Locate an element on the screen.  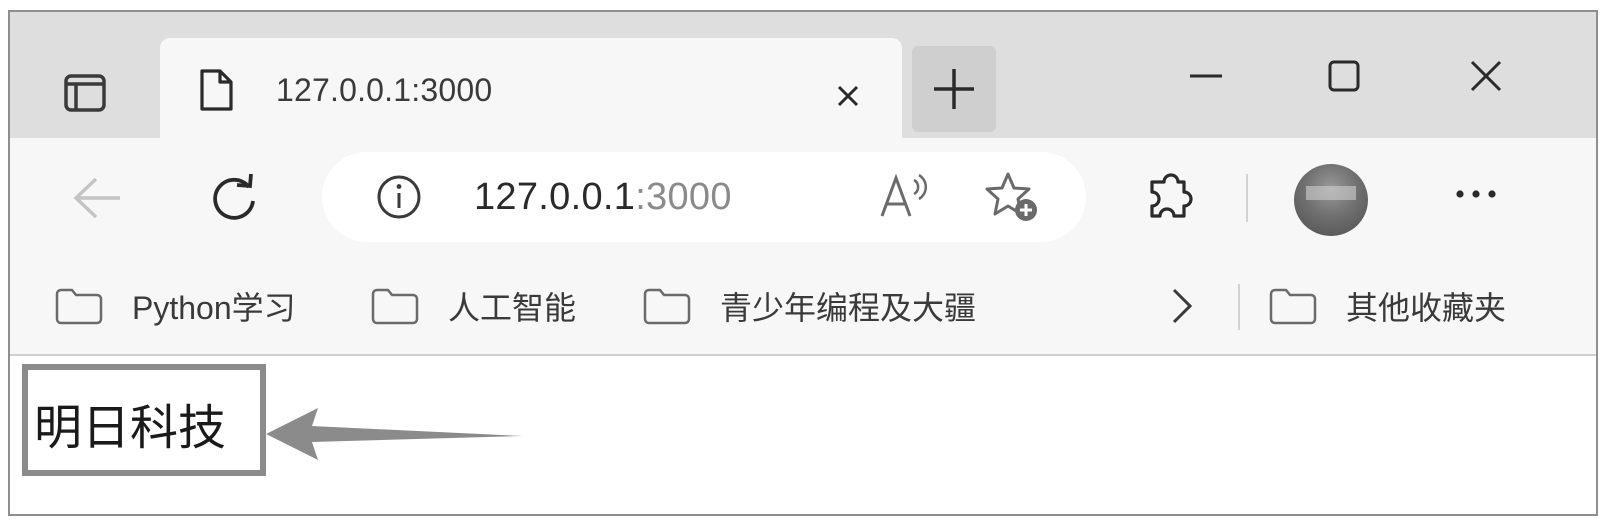
window-close-button is located at coordinates (1486, 76).